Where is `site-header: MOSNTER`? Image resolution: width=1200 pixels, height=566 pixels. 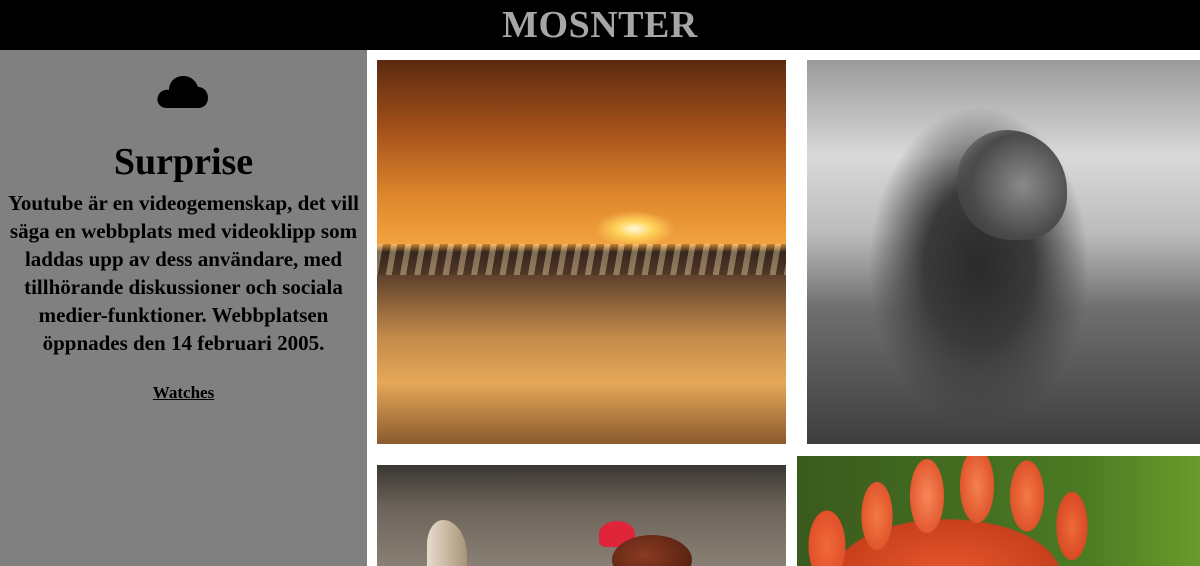 site-header: MOSNTER is located at coordinates (600, 25).